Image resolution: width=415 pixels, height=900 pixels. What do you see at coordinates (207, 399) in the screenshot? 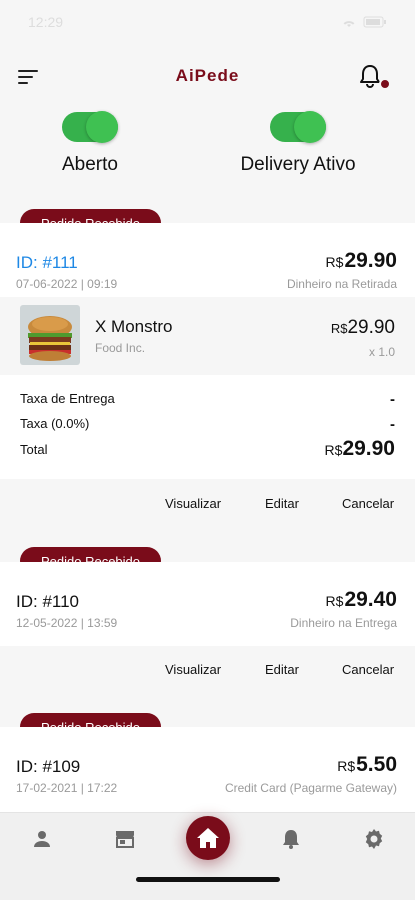
I see `delivery-fee-row: Taxa de Entrega -` at bounding box center [207, 399].